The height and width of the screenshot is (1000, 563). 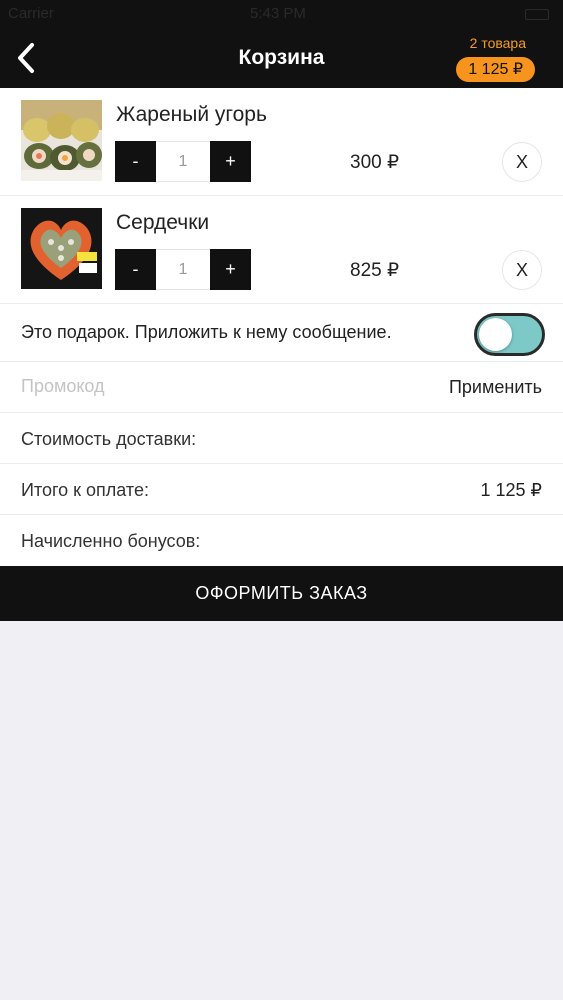 I want to click on bonus-row: Начисленно бонусов:, so click(x=281, y=540).